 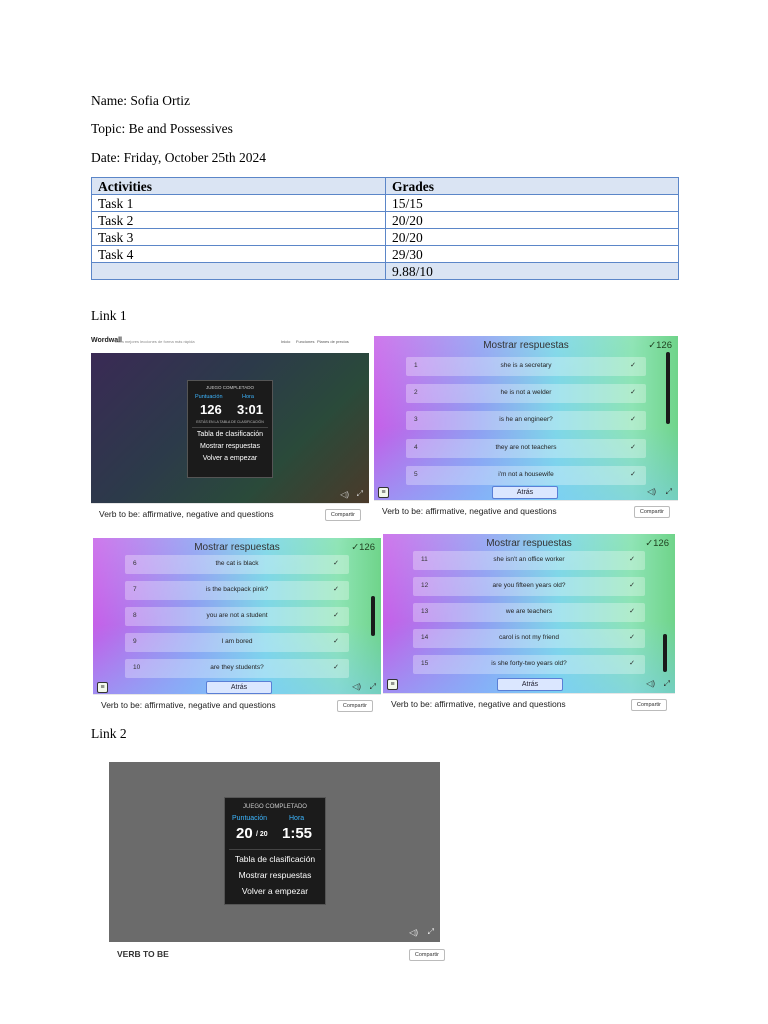 What do you see at coordinates (529, 638) in the screenshot?
I see `answer-row: 14 carol is not my friend ✓` at bounding box center [529, 638].